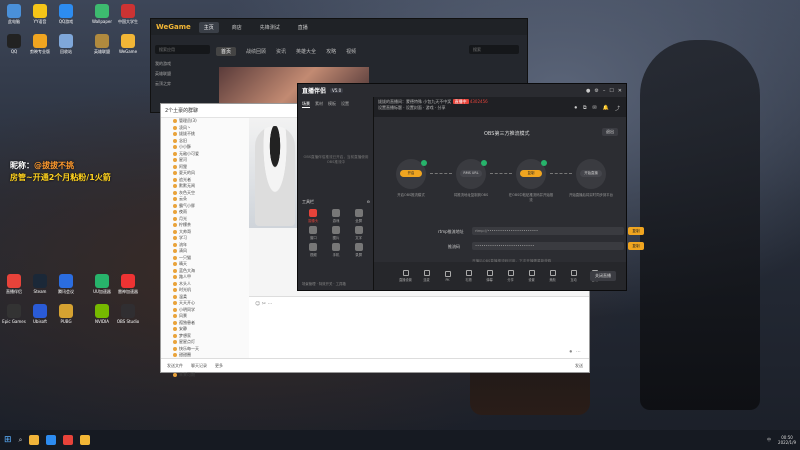 This screenshot has width=800, height=450. What do you see at coordinates (610, 132) in the screenshot?
I see `exit-obs-button: 退出` at bounding box center [610, 132].